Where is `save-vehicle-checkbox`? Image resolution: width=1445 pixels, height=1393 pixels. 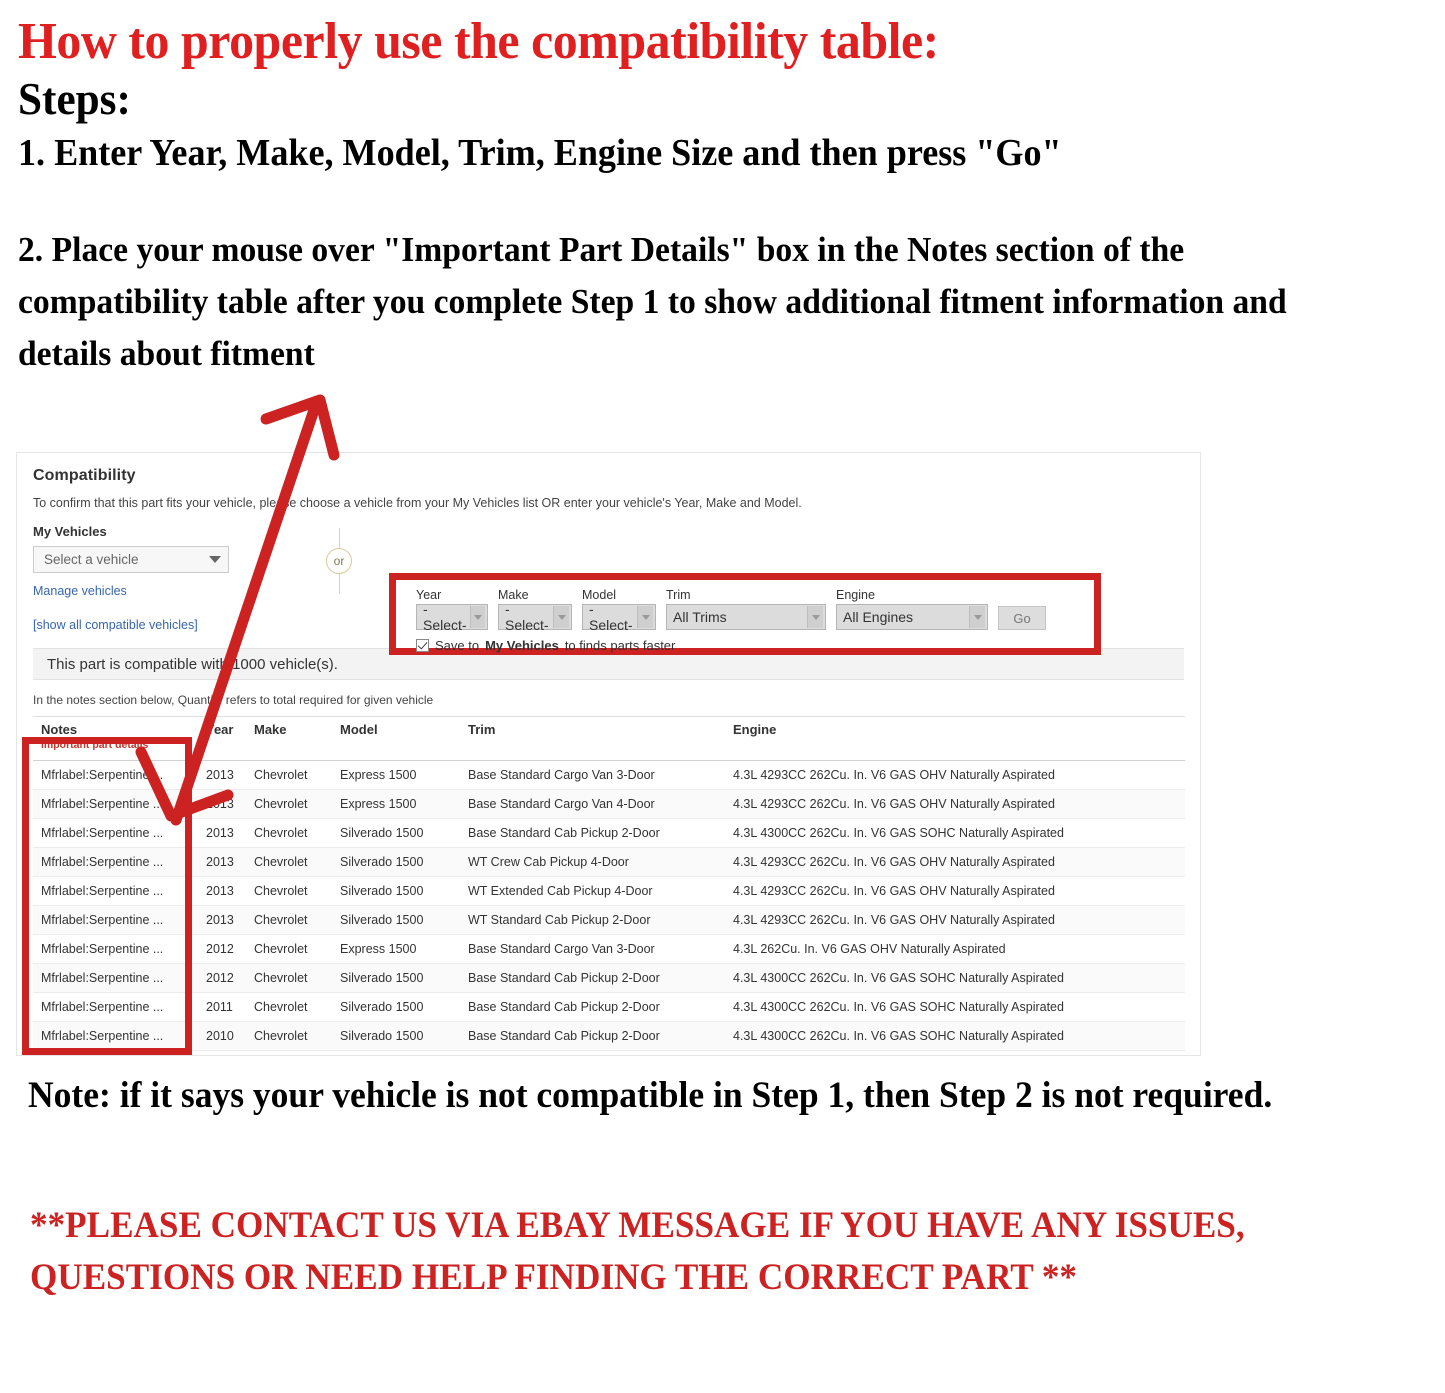
save-vehicle-checkbox is located at coordinates (422, 645).